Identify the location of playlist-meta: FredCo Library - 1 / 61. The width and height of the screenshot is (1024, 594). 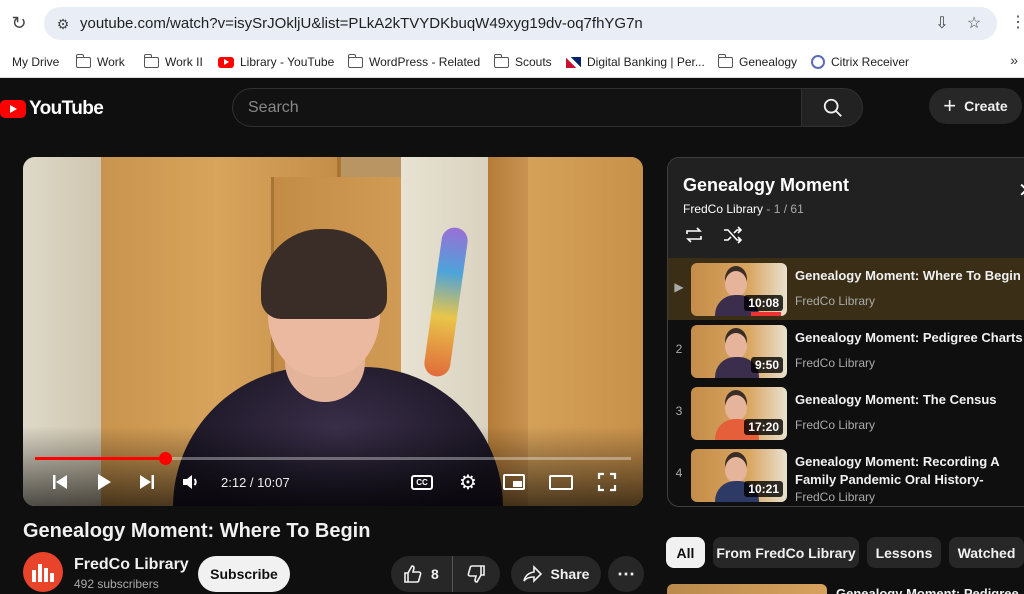
(743, 209).